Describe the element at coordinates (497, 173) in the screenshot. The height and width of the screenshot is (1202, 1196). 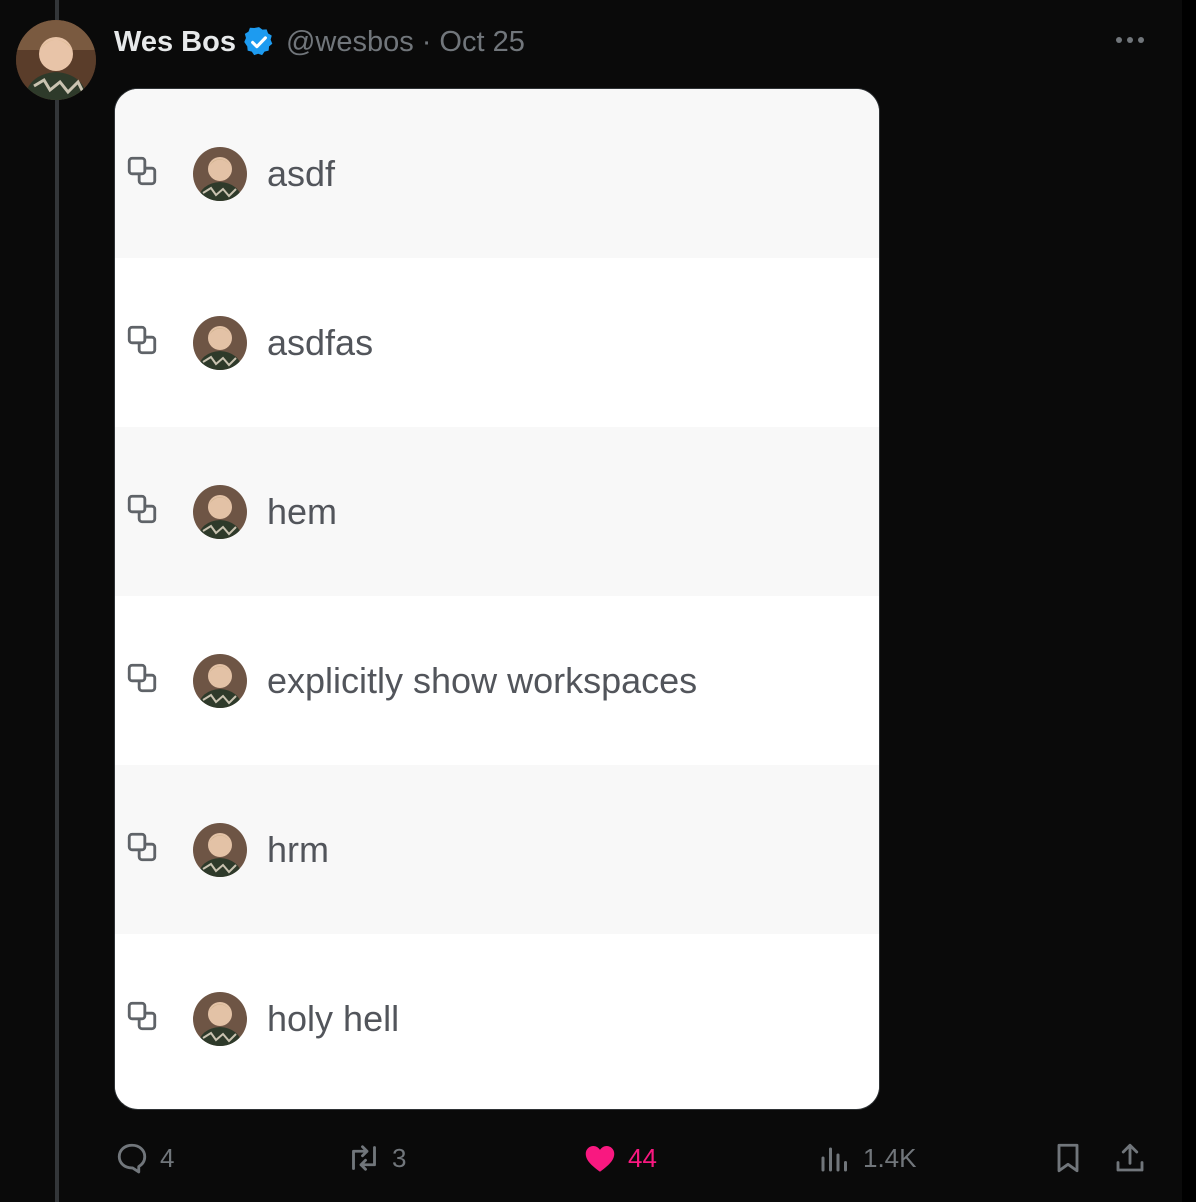
I see `workspace-row: asdf` at that location.